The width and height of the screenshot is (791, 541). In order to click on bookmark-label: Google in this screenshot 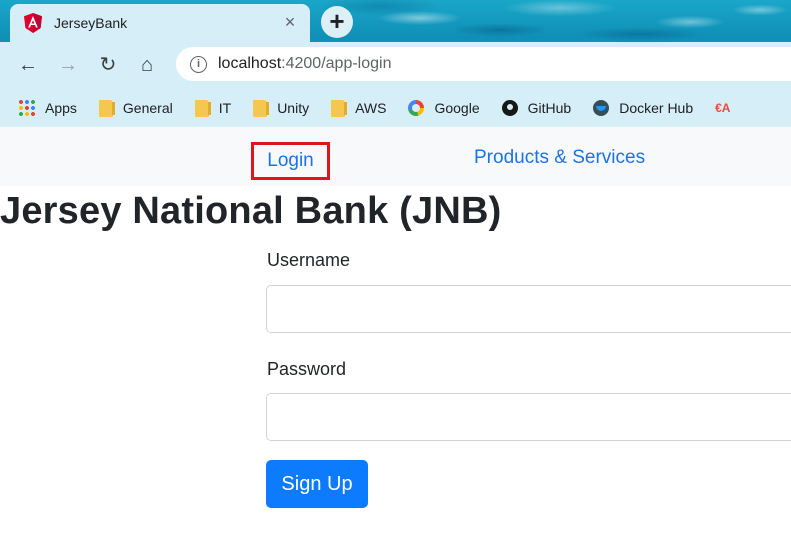, I will do `click(457, 108)`.